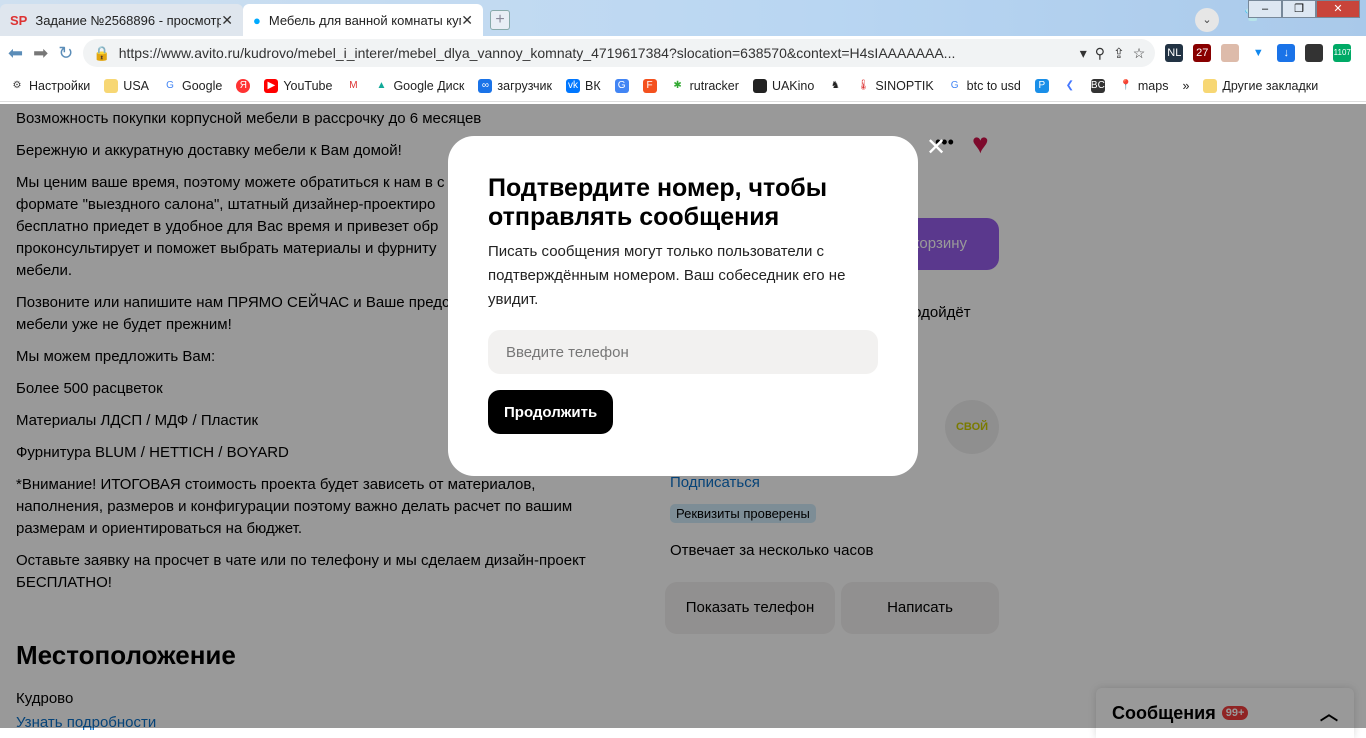 Image resolution: width=1366 pixels, height=738 pixels. What do you see at coordinates (1342, 53) in the screenshot?
I see `bitcoin-extension-icon: 1107` at bounding box center [1342, 53].